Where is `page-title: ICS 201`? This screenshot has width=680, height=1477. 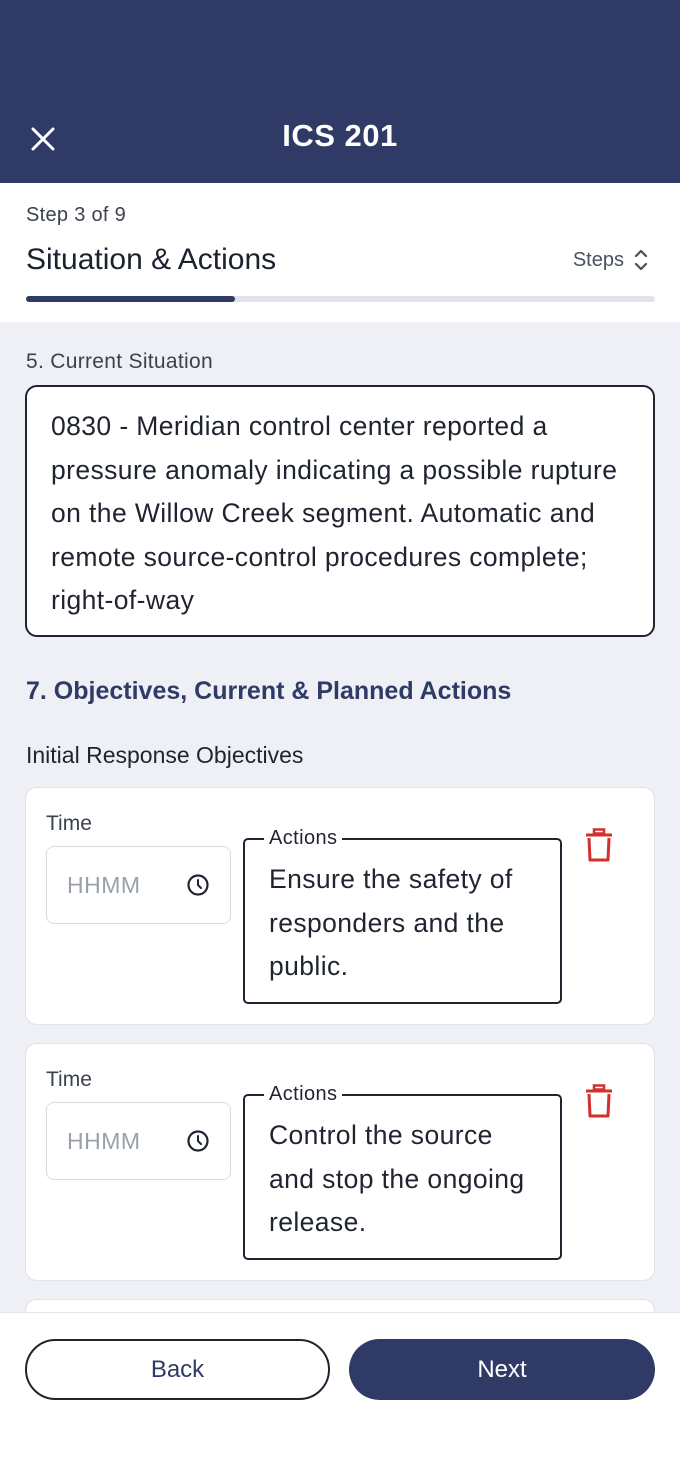
page-title: ICS 201 is located at coordinates (340, 135).